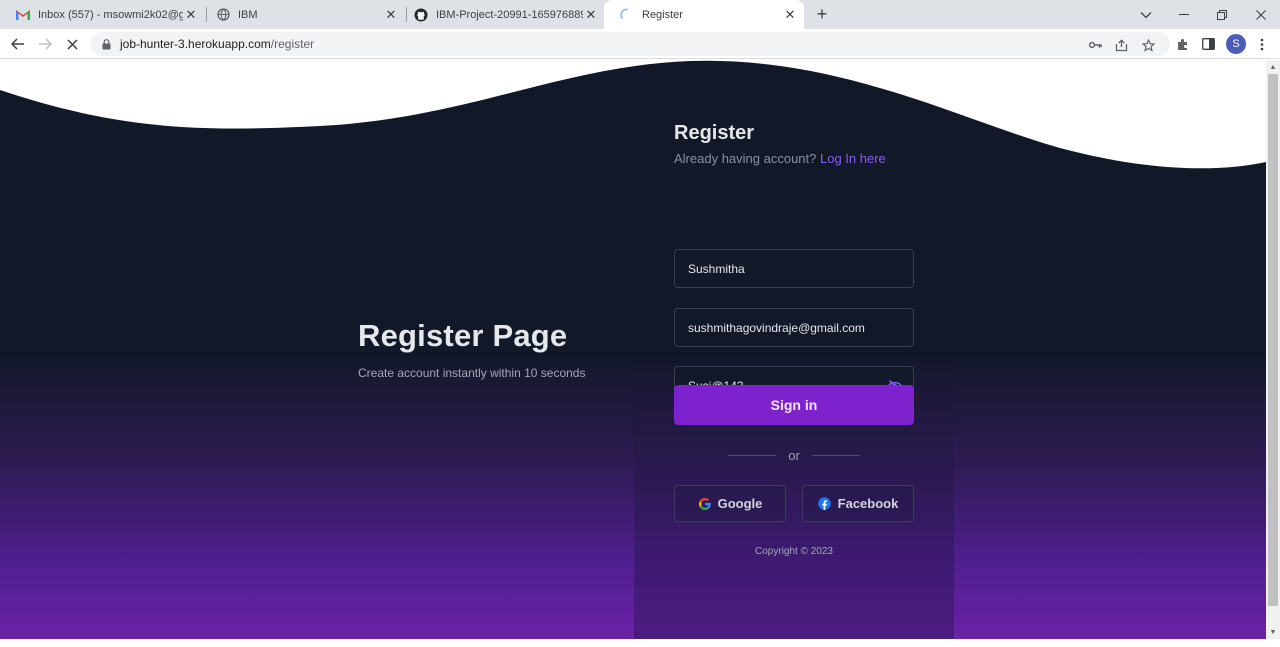  I want to click on form-title: Register, so click(714, 133).